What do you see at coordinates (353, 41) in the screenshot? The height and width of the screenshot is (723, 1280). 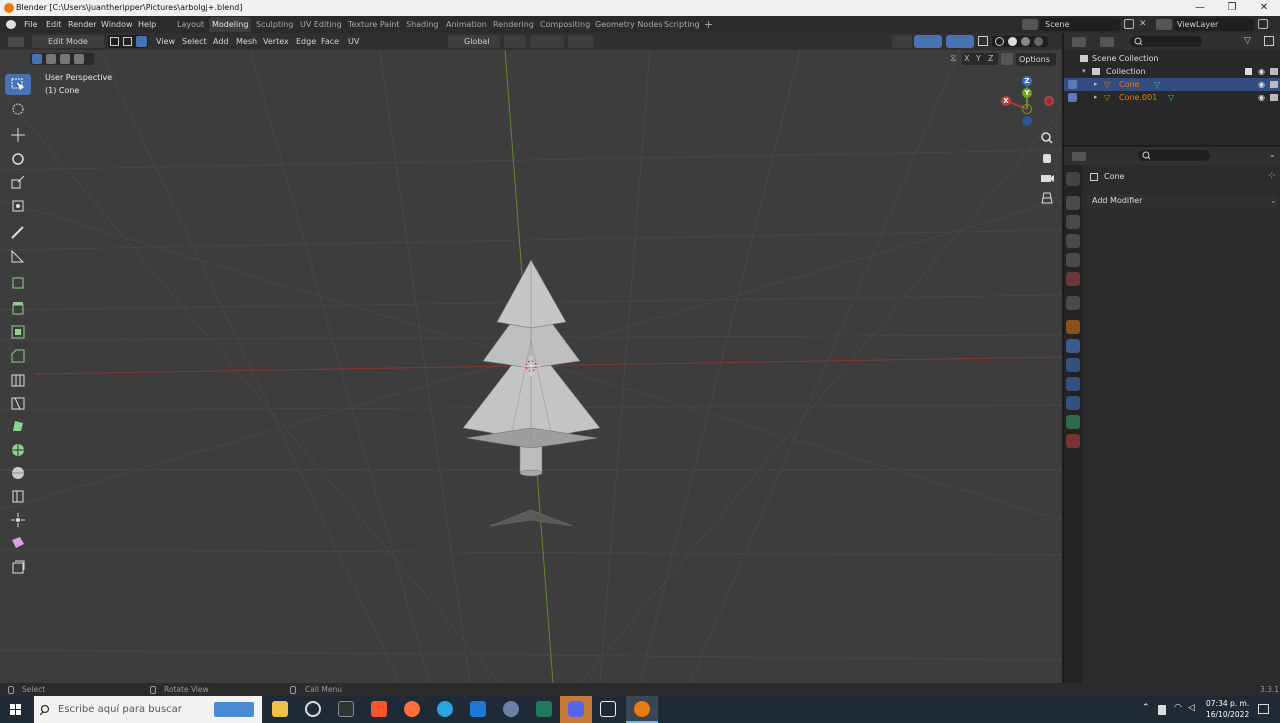 I see `menu-uv: UV` at bounding box center [353, 41].